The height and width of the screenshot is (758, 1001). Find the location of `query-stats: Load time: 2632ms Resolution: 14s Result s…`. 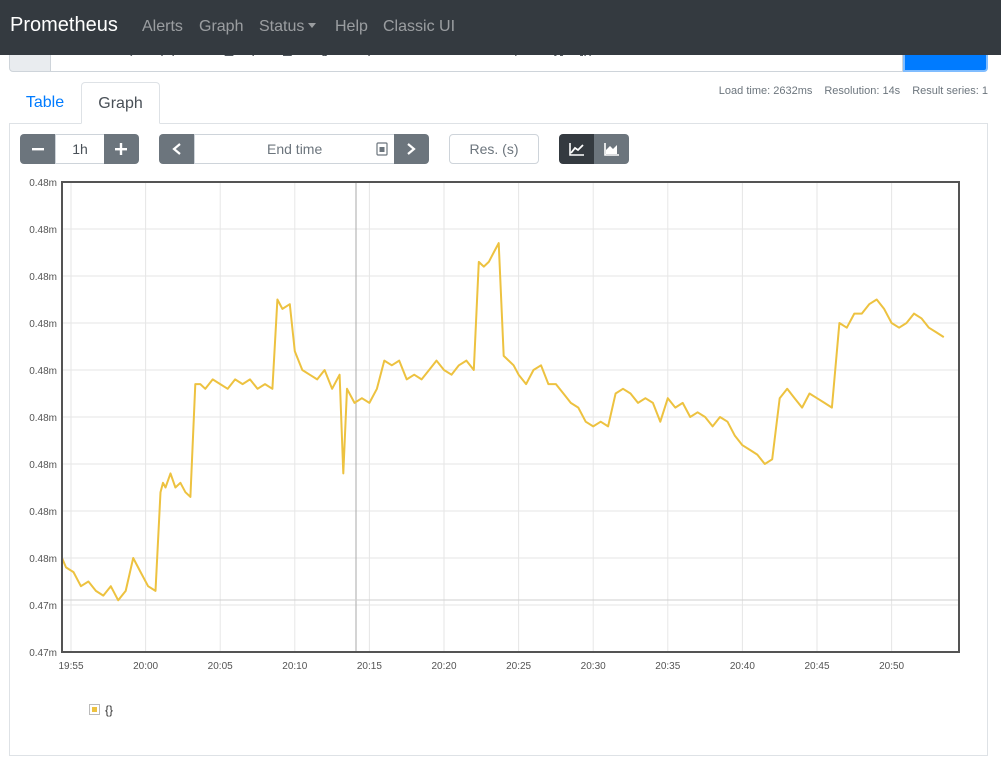

query-stats: Load time: 2632ms Resolution: 14s Result s… is located at coordinates (847, 91).